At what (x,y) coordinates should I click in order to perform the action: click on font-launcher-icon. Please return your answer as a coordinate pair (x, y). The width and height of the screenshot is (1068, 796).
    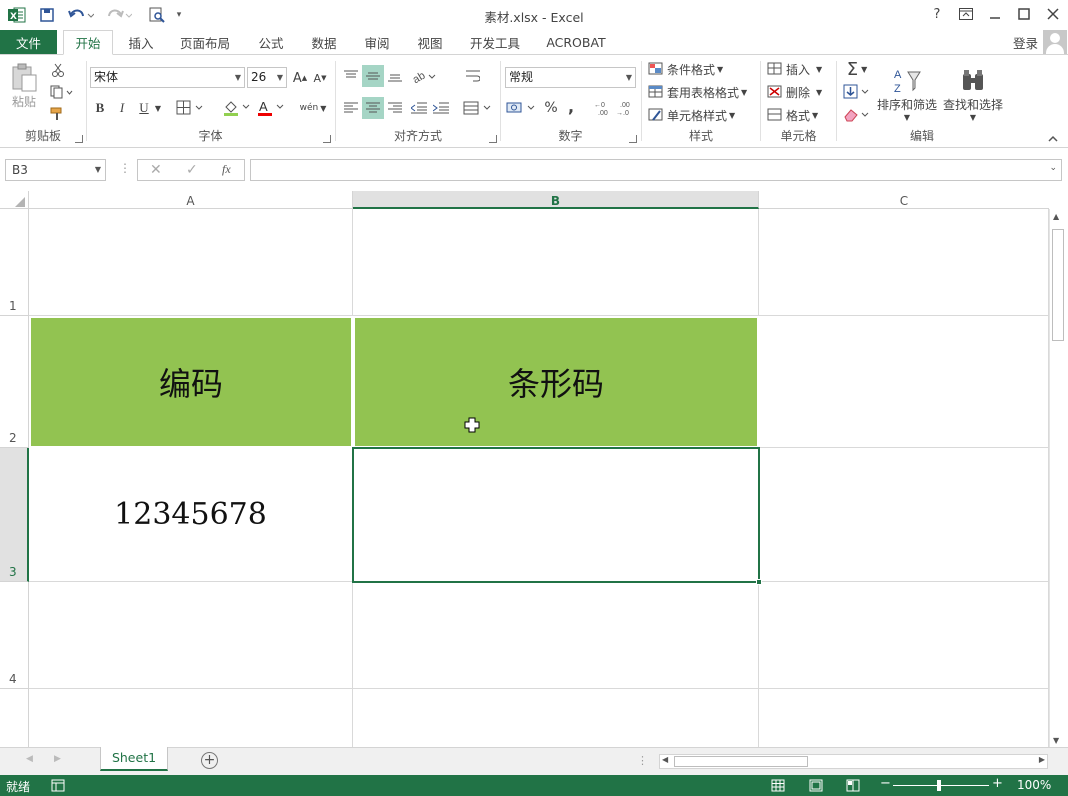
    Looking at the image, I should click on (327, 139).